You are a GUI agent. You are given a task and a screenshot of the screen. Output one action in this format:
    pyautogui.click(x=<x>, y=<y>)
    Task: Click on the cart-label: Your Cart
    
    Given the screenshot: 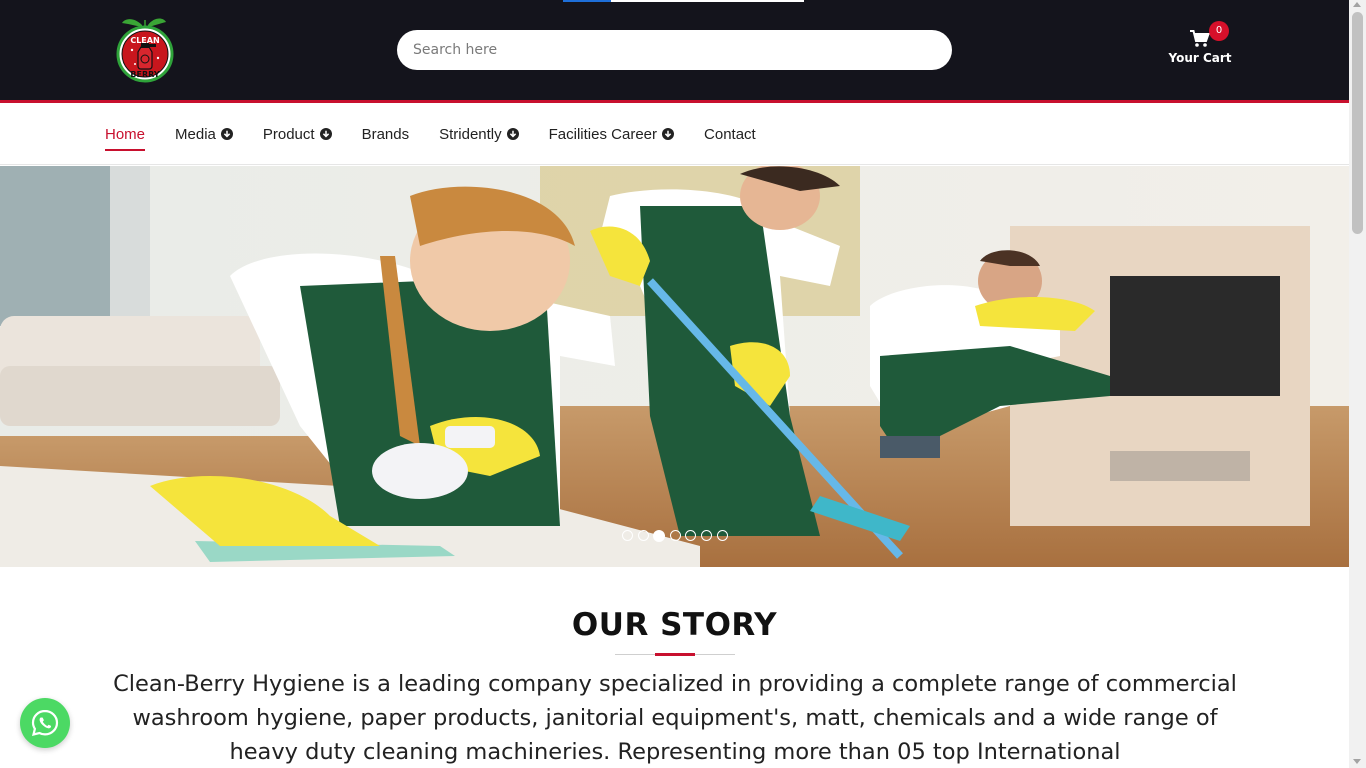 What is the action you would take?
    pyautogui.click(x=1200, y=58)
    